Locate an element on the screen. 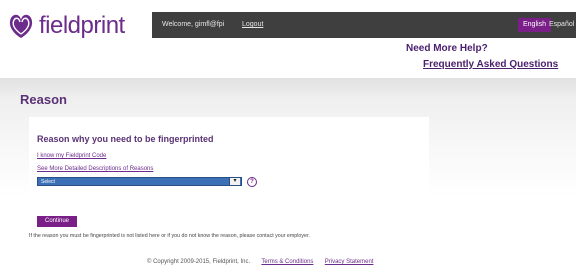 The image size is (576, 269). logout-link: Logout is located at coordinates (252, 24).